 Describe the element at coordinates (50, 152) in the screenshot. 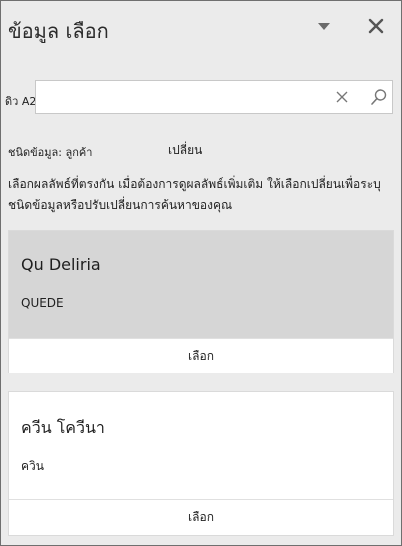

I see `data-type-label: ชนิดข้อมูล: ลูกค้า` at that location.